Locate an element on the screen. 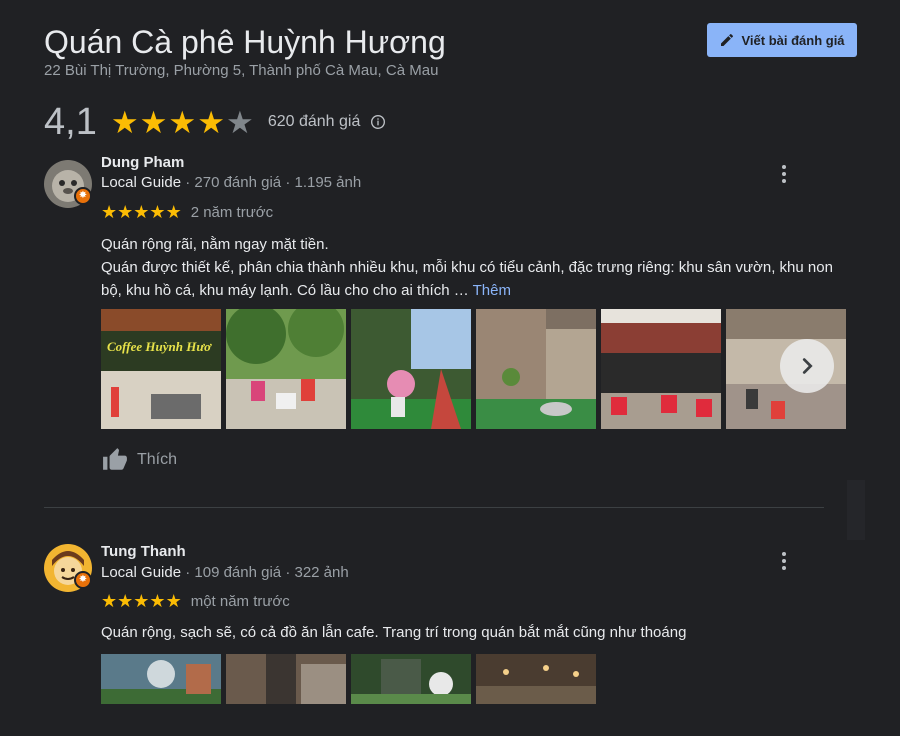 The width and height of the screenshot is (900, 736). reviewer-stats: · 109 đánh giá · 322 ảnh is located at coordinates (267, 572).